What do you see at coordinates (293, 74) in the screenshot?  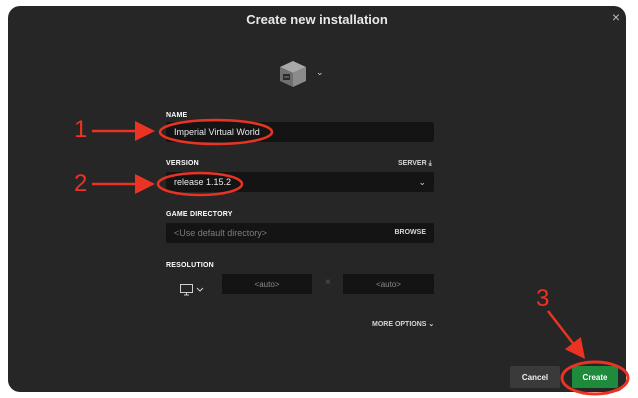 I see `furnace-block-icon` at bounding box center [293, 74].